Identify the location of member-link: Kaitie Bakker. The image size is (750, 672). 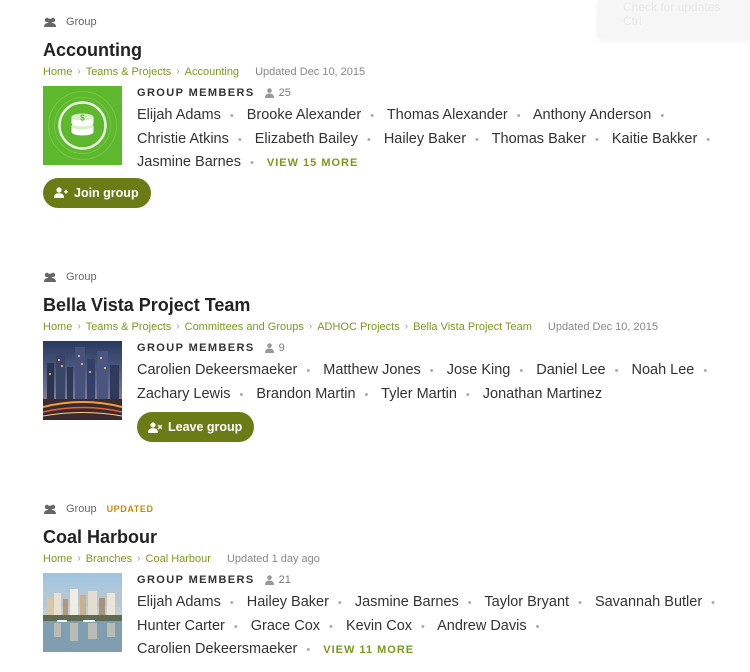
(654, 139).